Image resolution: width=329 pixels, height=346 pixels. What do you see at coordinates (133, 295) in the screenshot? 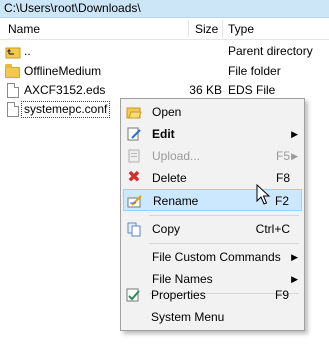
I see `properties-icon` at bounding box center [133, 295].